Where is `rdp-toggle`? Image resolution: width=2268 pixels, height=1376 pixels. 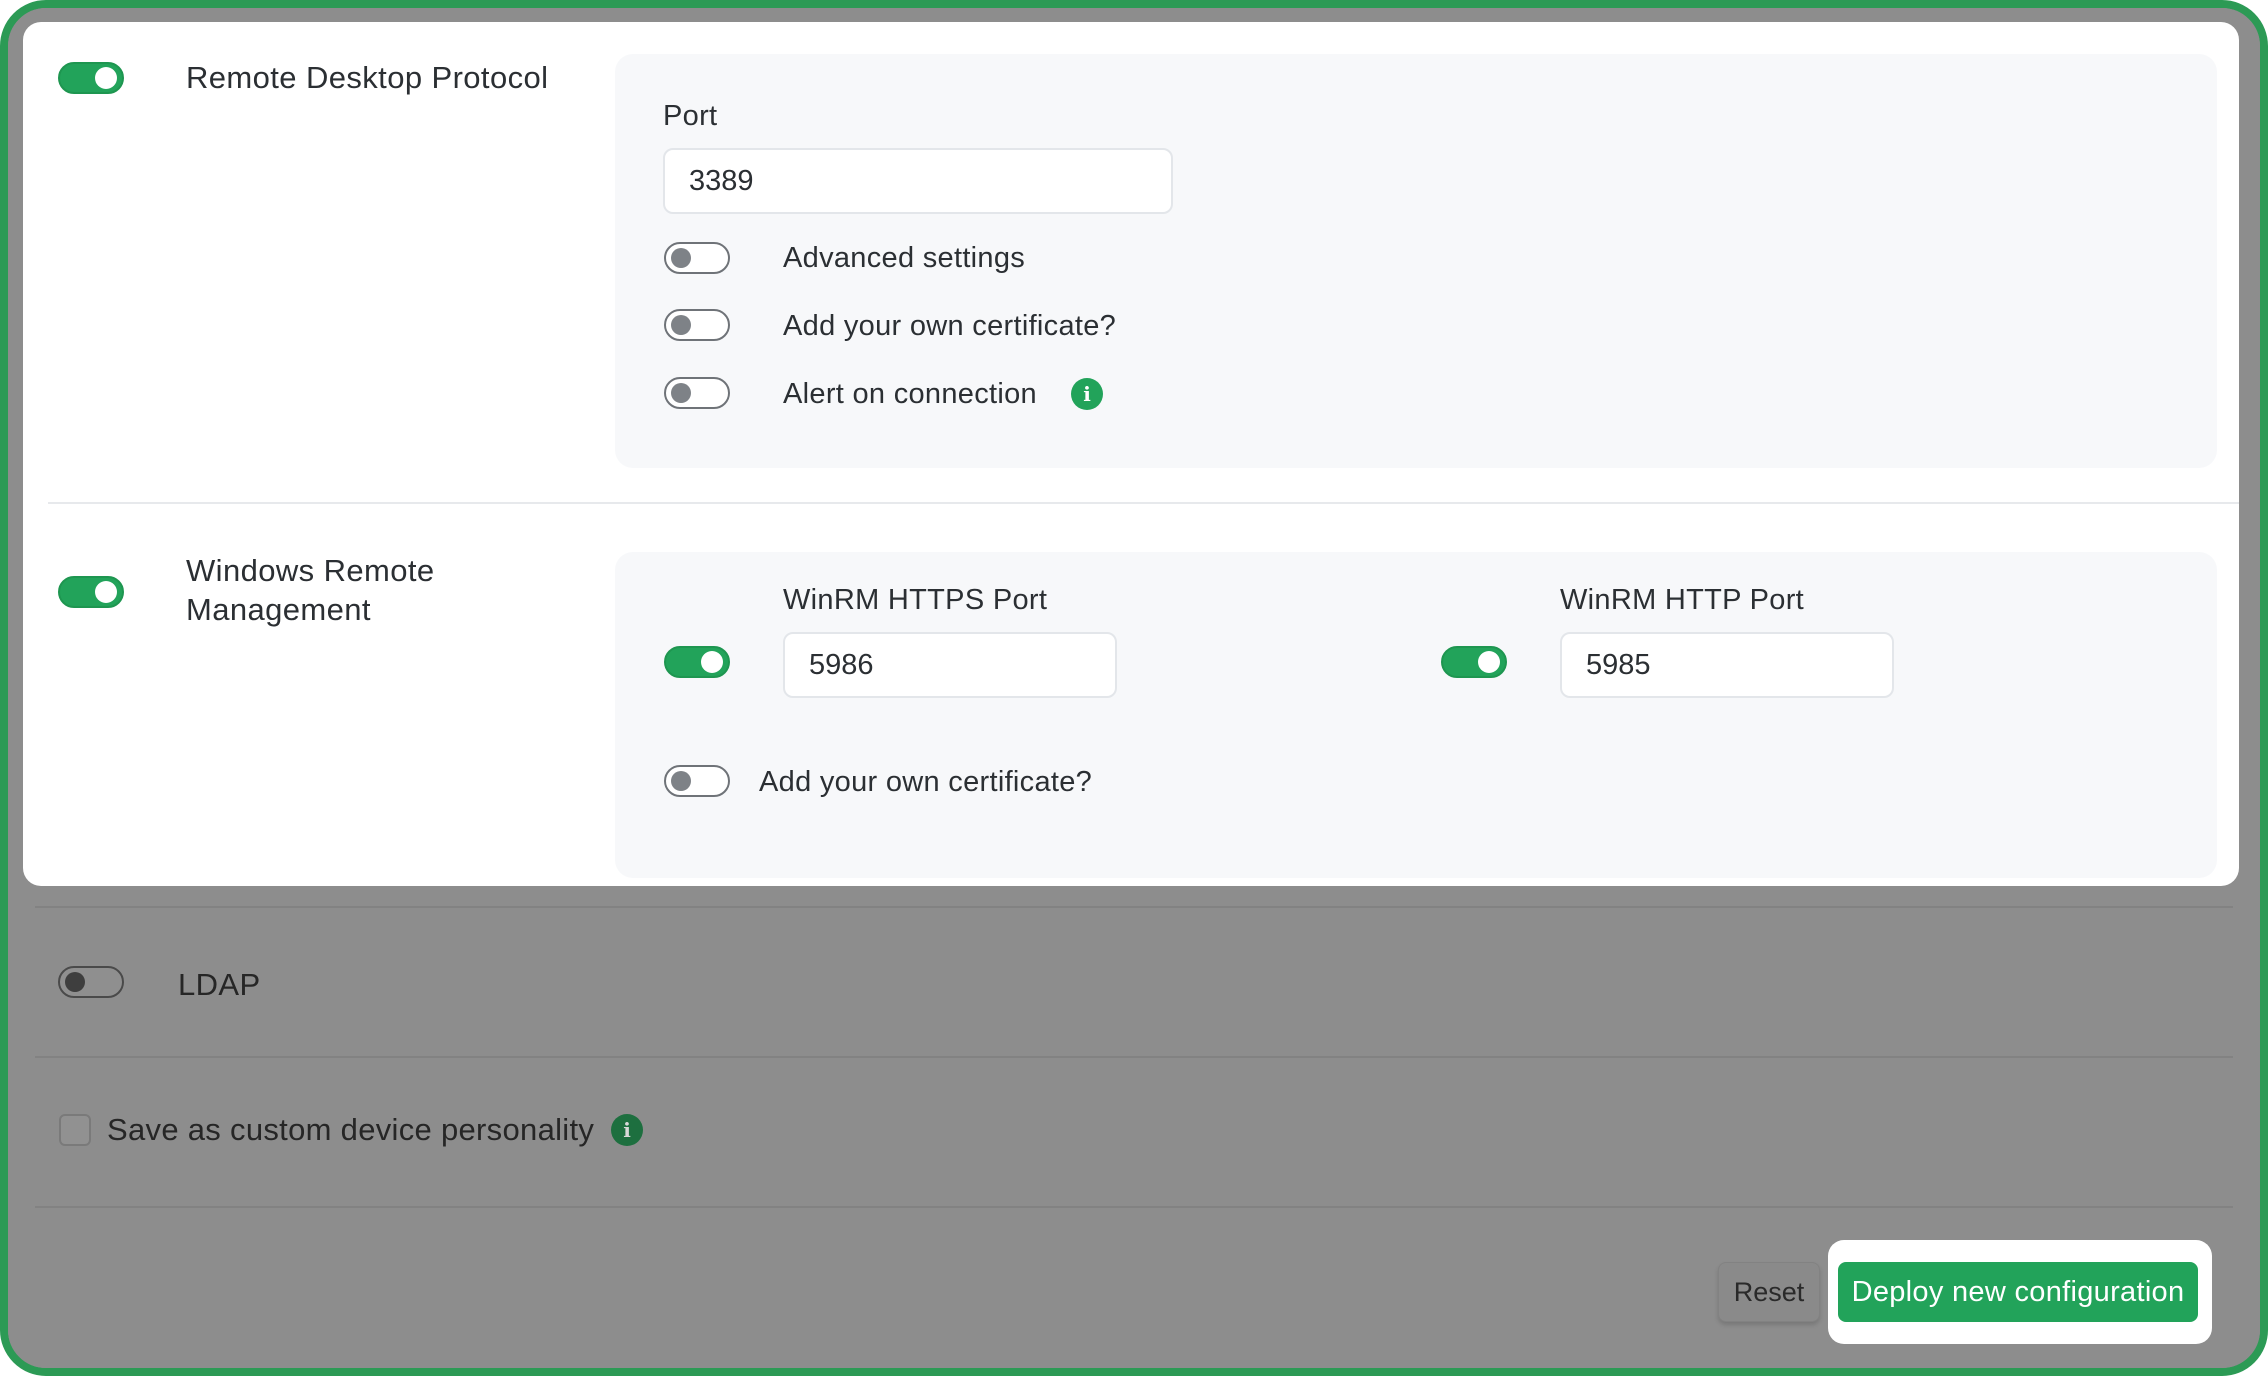
rdp-toggle is located at coordinates (91, 78).